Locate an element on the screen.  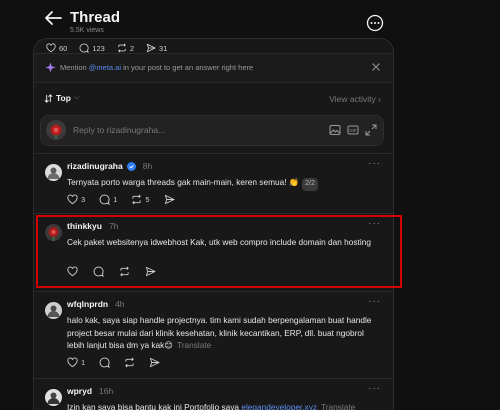
repost-count: 5 is located at coordinates (147, 199).